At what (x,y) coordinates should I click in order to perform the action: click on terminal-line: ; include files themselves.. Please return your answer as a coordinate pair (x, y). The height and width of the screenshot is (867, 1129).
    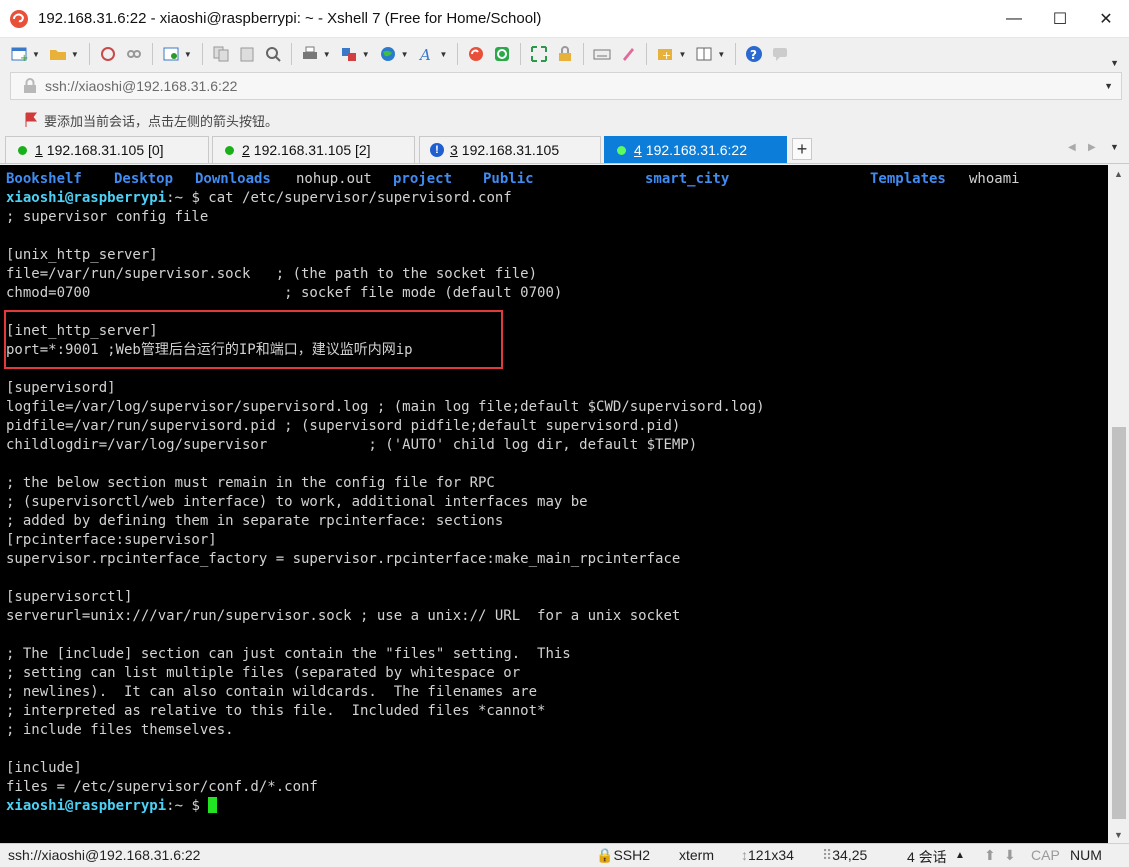
    Looking at the image, I should click on (120, 730).